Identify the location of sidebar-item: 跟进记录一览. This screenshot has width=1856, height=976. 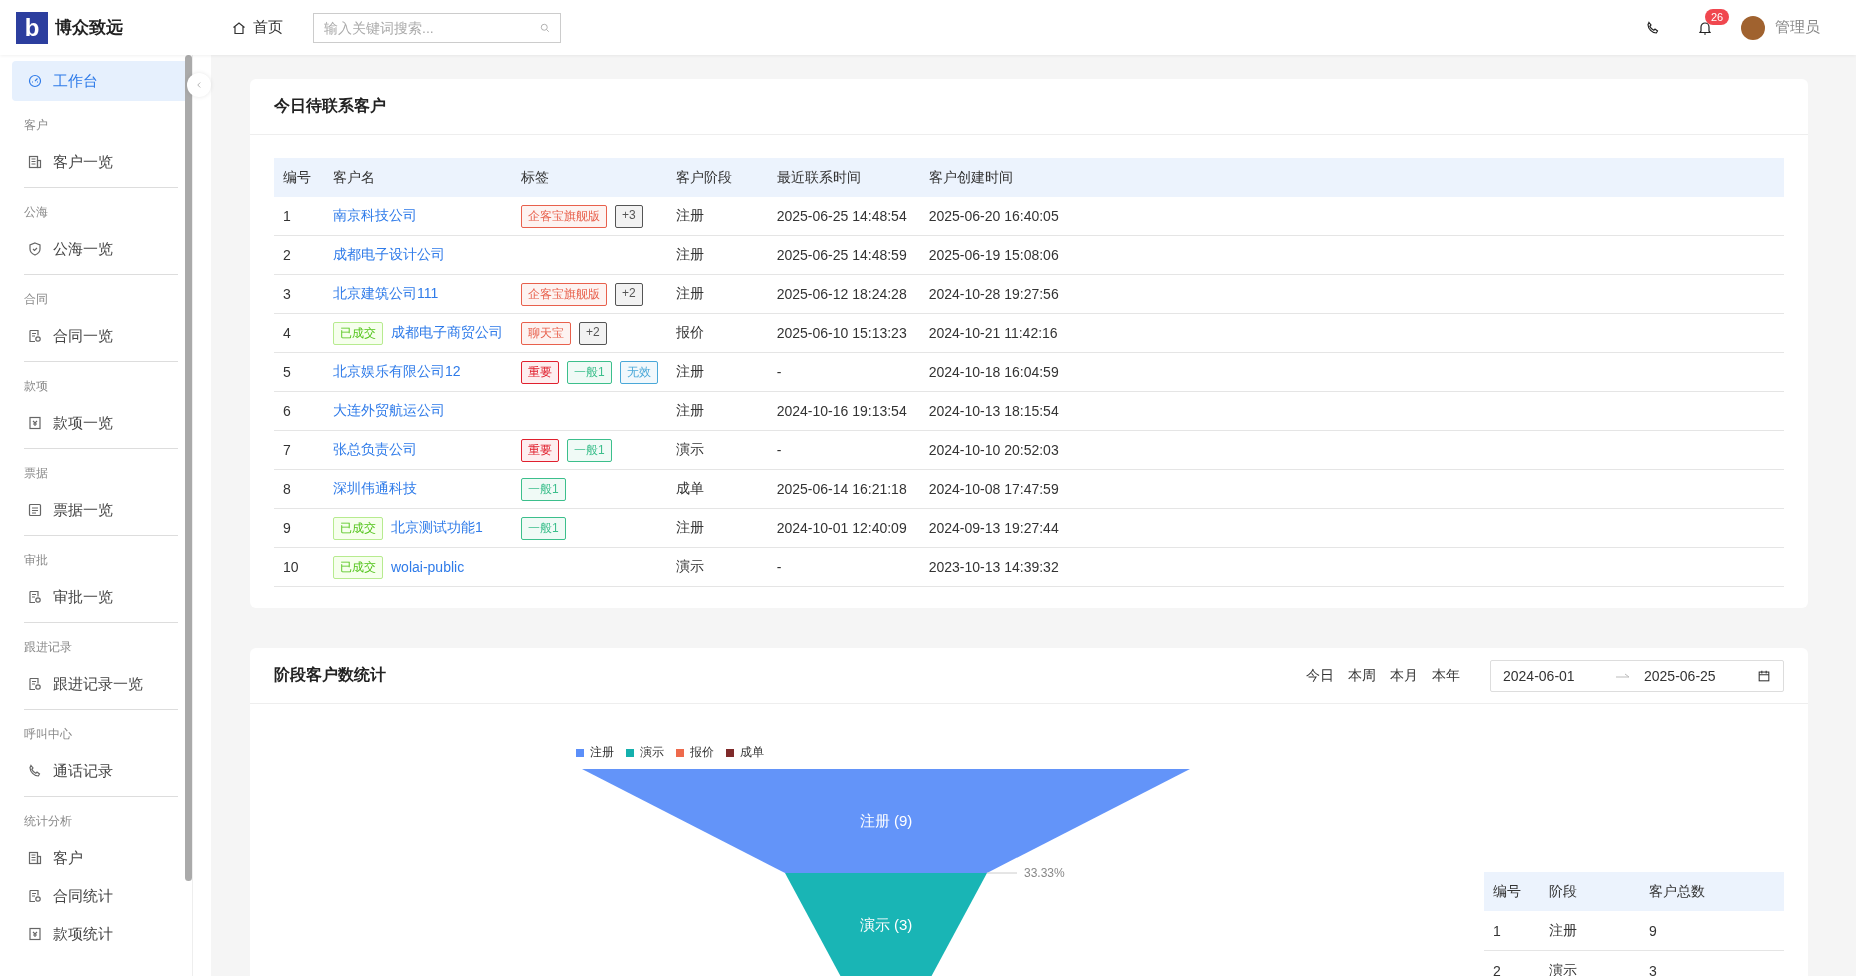
(100, 684).